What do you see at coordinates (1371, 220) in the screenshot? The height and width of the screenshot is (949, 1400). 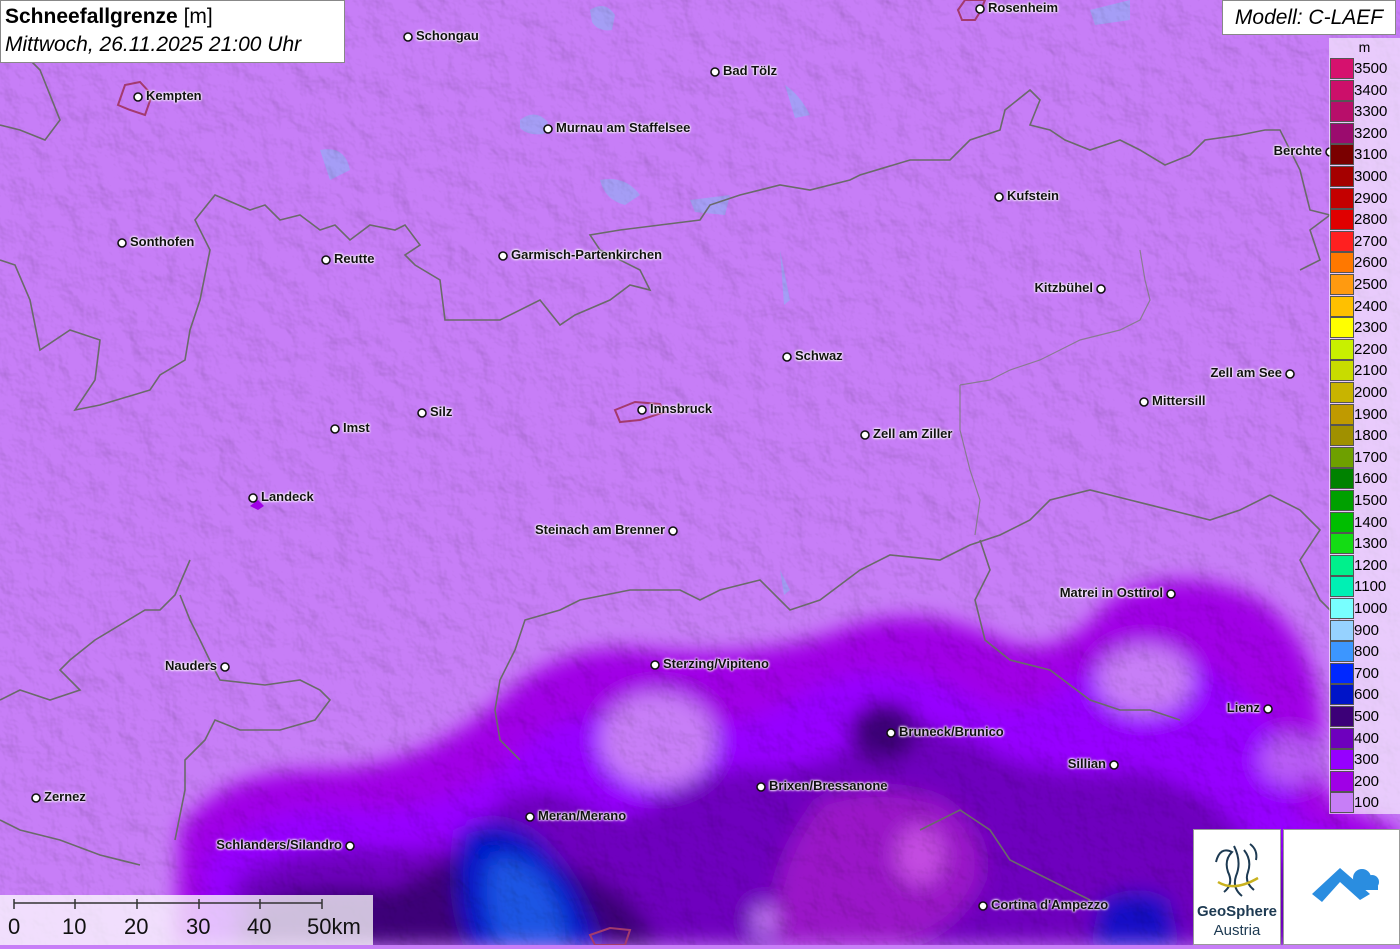 I see `legend-label-2800: 2800` at bounding box center [1371, 220].